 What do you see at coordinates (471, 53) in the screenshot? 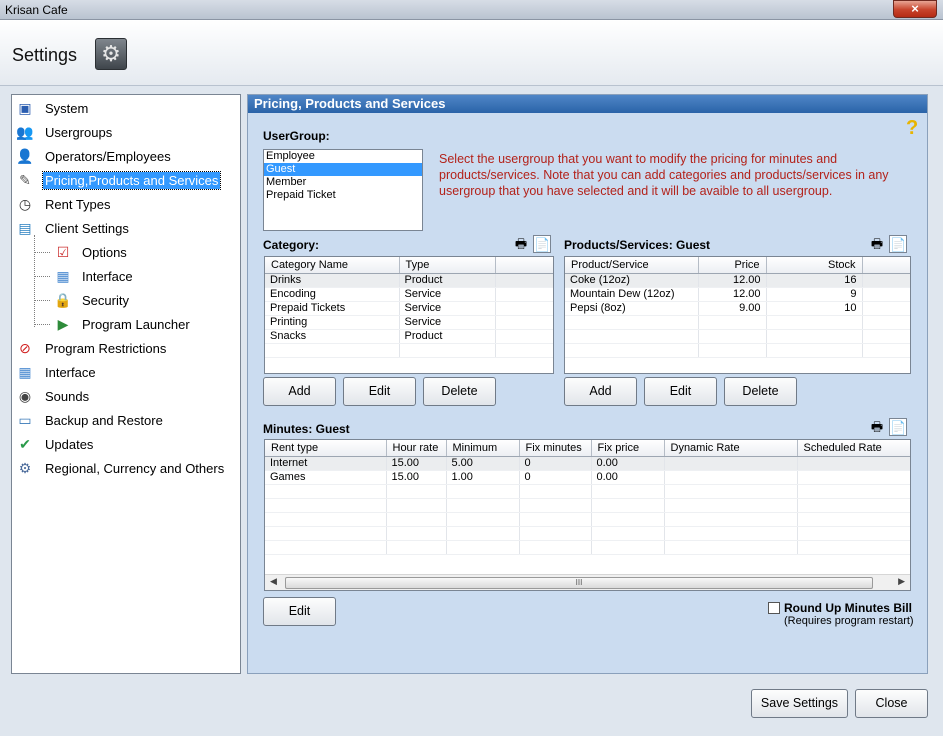
I see `settings-header: Settings ⚙` at bounding box center [471, 53].